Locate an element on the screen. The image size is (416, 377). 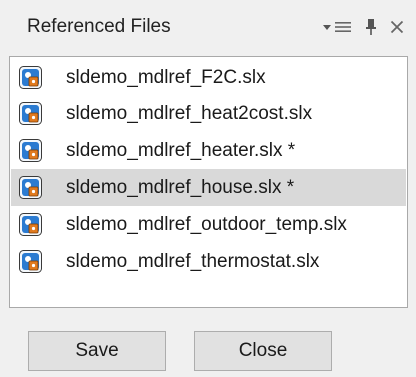
file-list-item: sldemo_mdlref_heat2cost.slx is located at coordinates (208, 113).